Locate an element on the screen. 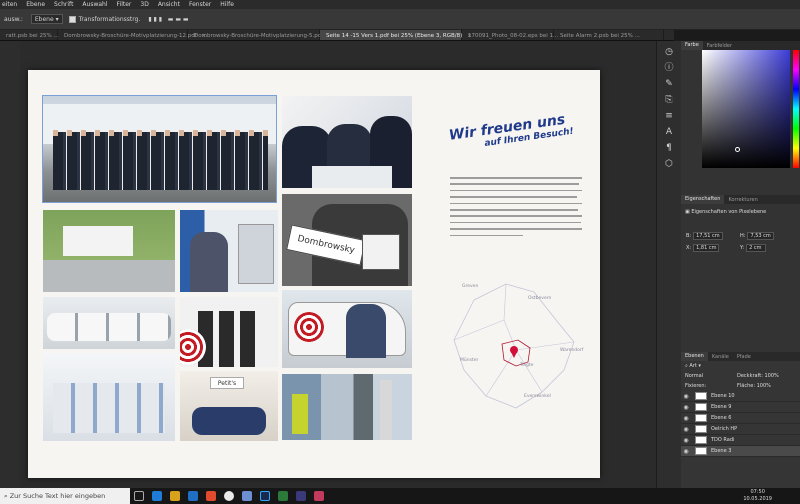 This screenshot has height=504, width=800. menu-type: Schrift is located at coordinates (63, 4).